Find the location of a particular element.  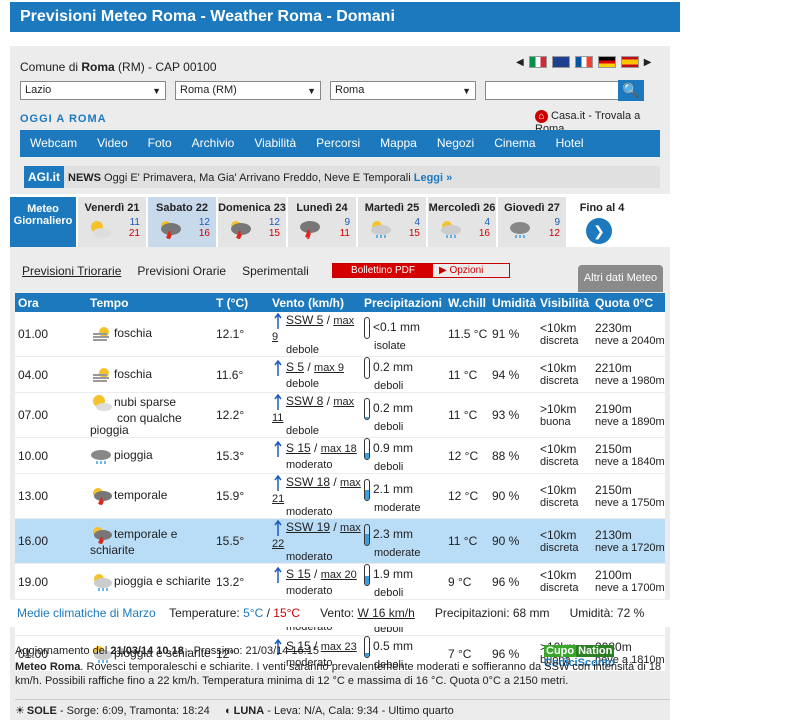

neve-text: neve a 2040m is located at coordinates (630, 340).